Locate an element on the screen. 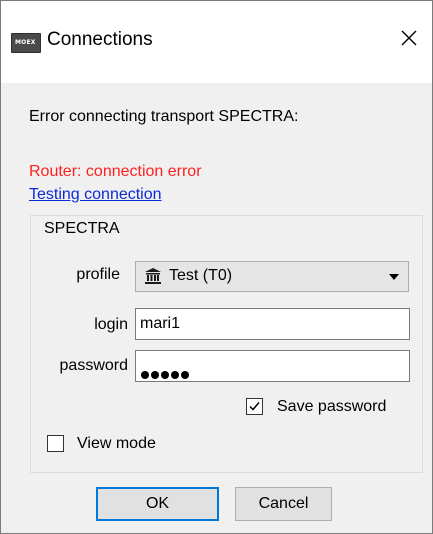 The image size is (433, 534). password-label: password is located at coordinates (93, 365).